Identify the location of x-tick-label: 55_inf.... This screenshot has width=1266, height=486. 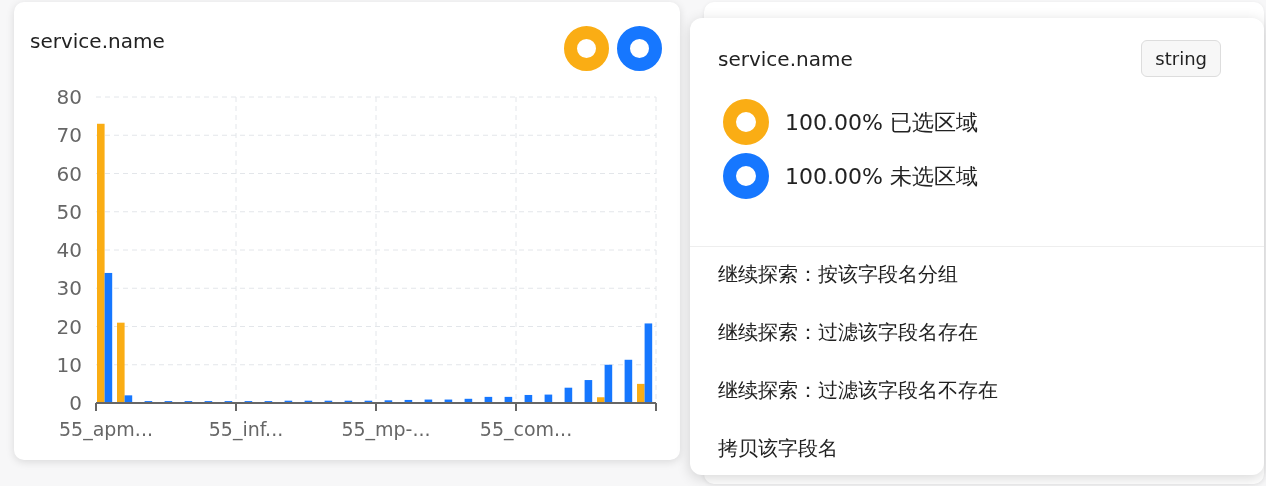
(246, 429).